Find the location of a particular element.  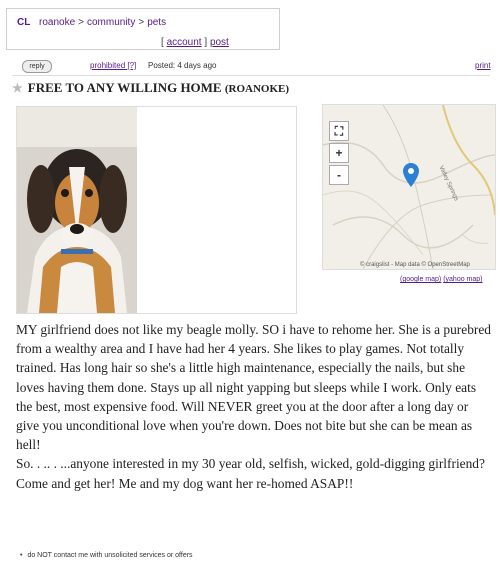

google-map-link: (google map) is located at coordinates (420, 279).